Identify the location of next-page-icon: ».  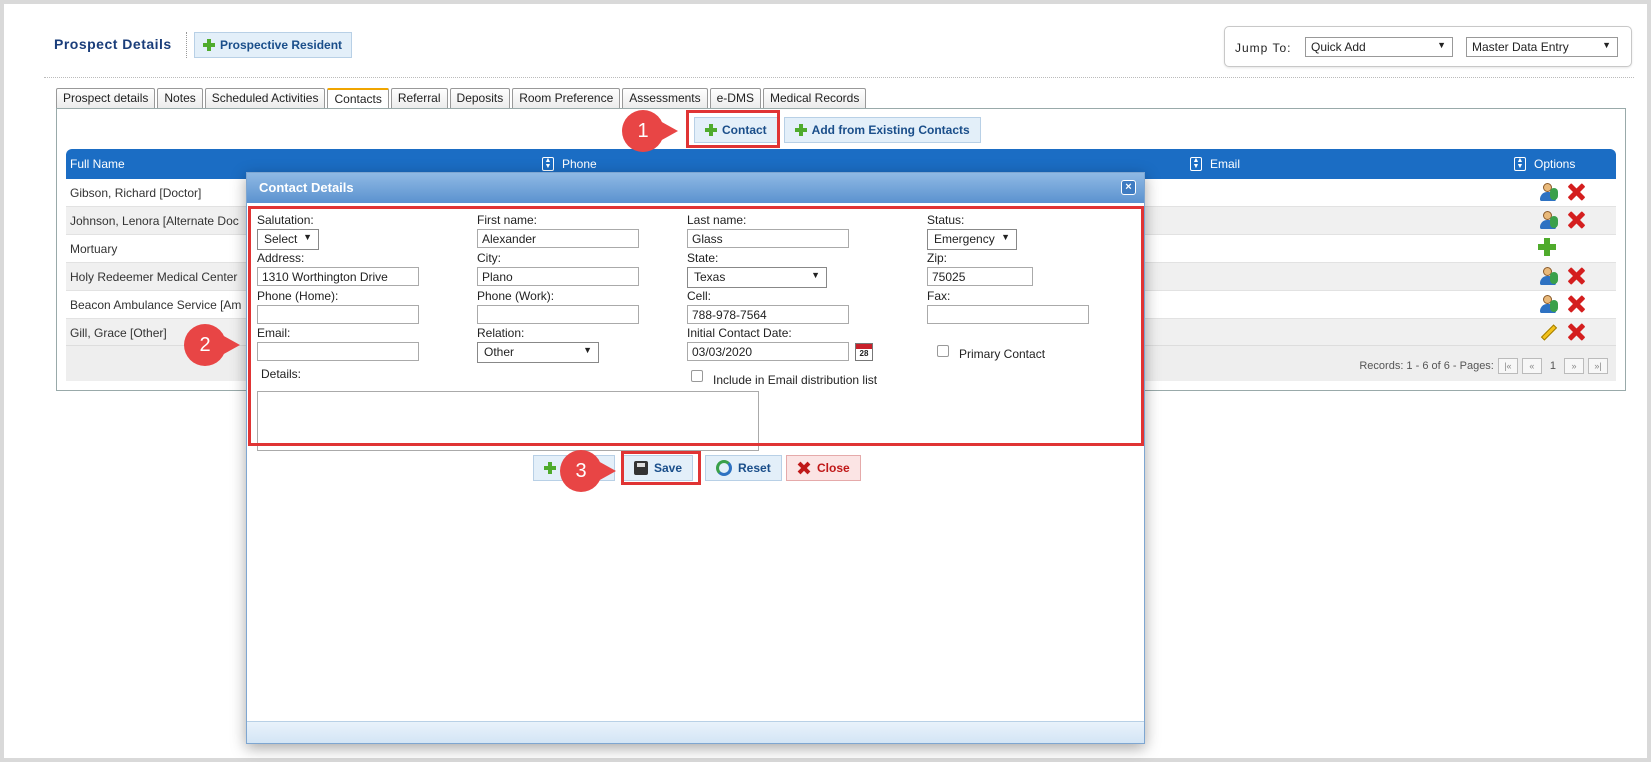
(1574, 366).